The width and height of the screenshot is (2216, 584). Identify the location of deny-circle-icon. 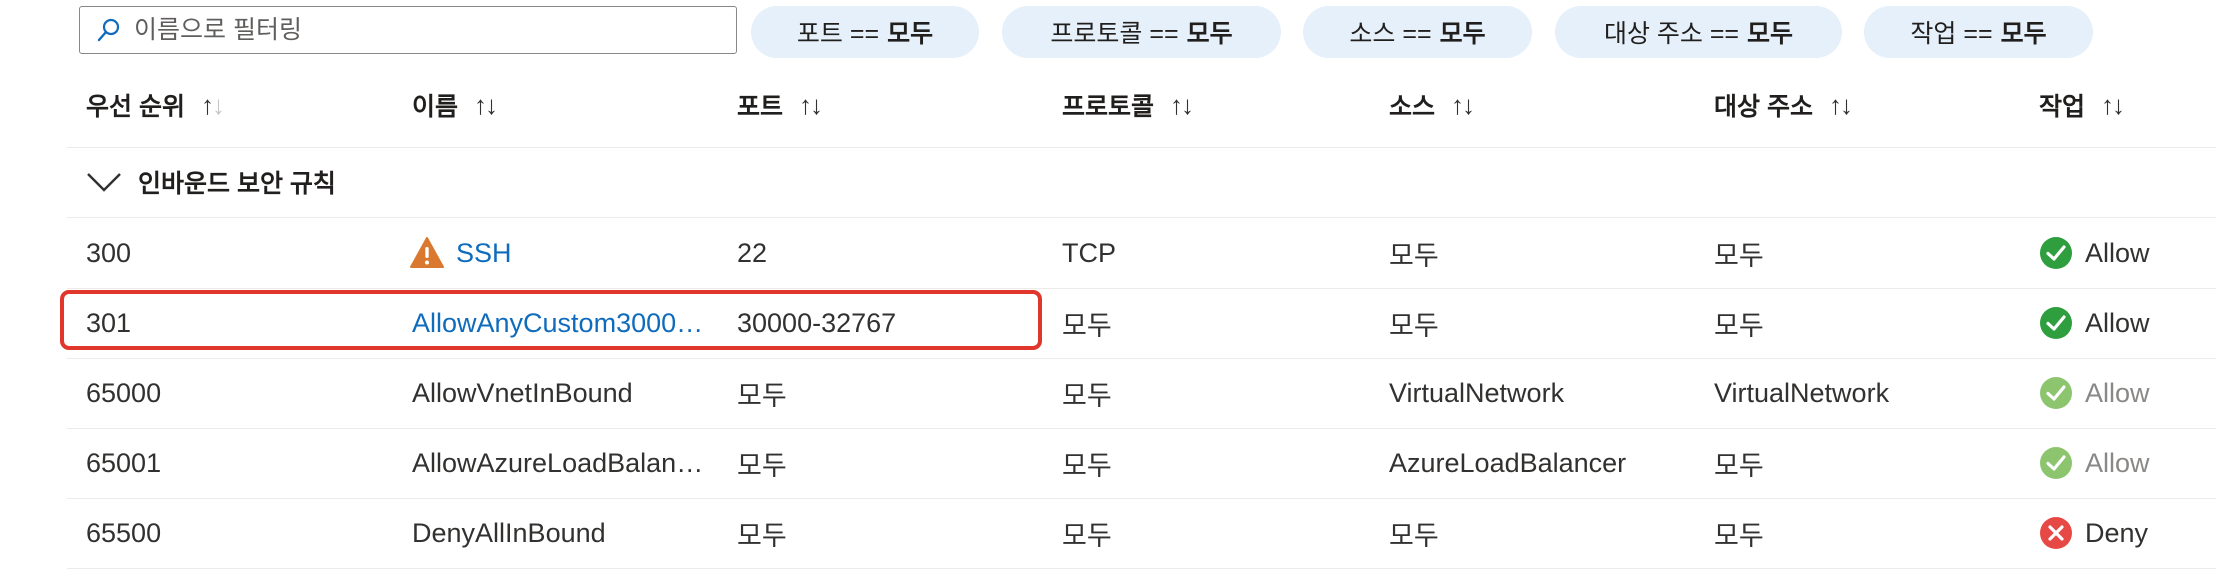
(2056, 533).